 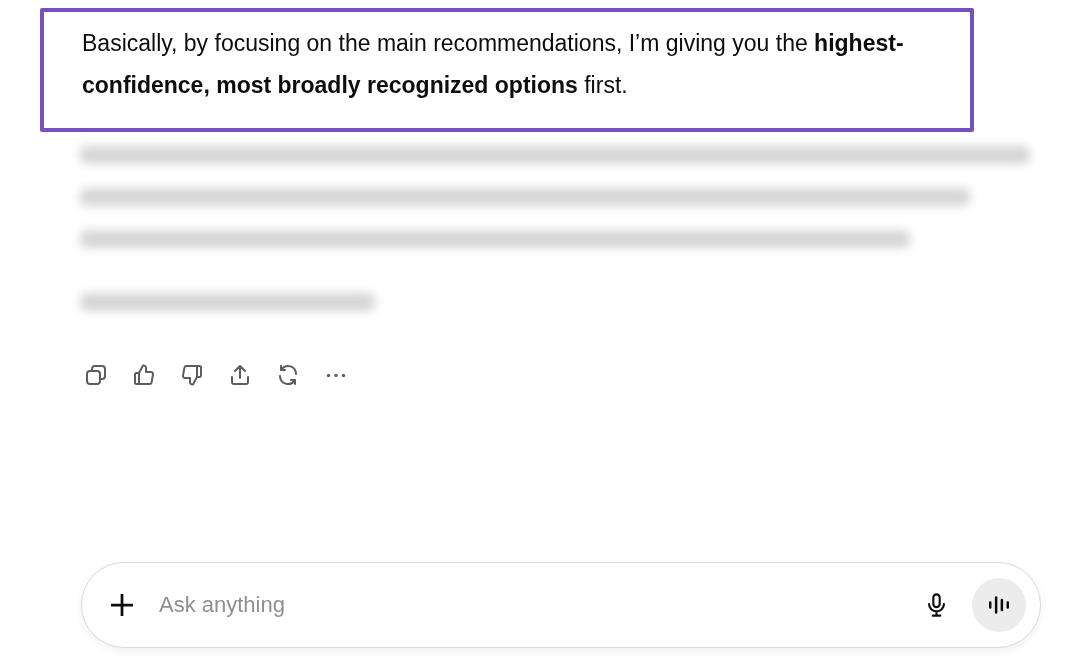 I want to click on dictate-button, so click(x=936, y=605).